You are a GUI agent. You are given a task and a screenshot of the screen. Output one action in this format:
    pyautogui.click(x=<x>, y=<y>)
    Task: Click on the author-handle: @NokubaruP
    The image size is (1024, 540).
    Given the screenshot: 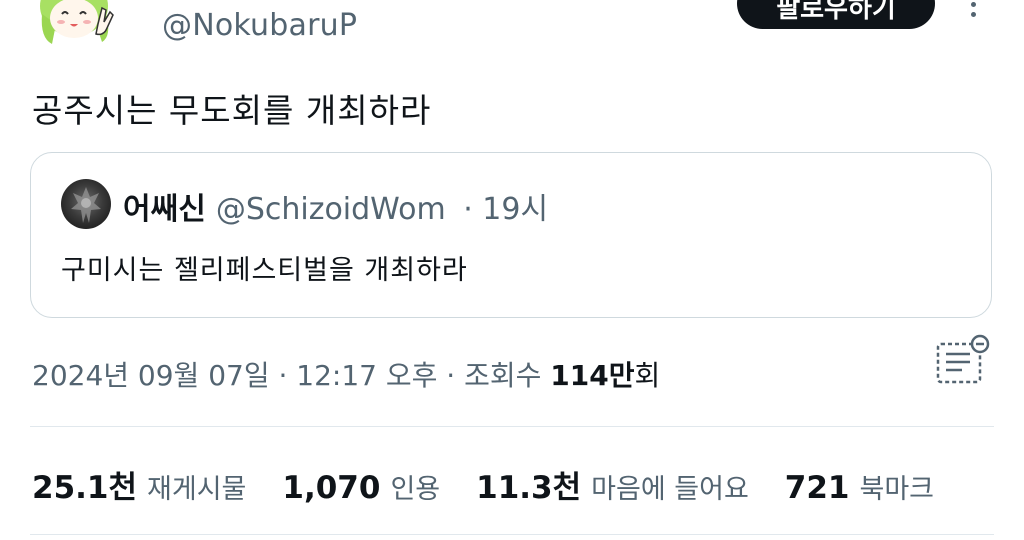 What is the action you would take?
    pyautogui.click(x=259, y=25)
    